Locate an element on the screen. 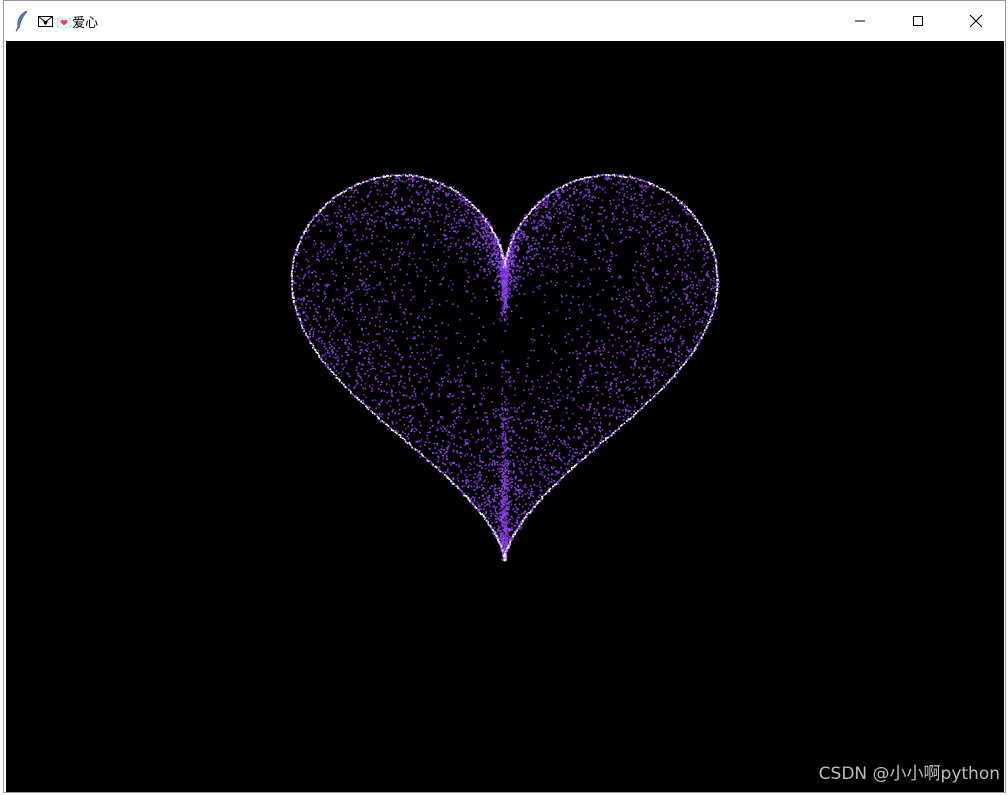 The width and height of the screenshot is (1008, 795). window-title: 💌爱心 is located at coordinates (77, 23).